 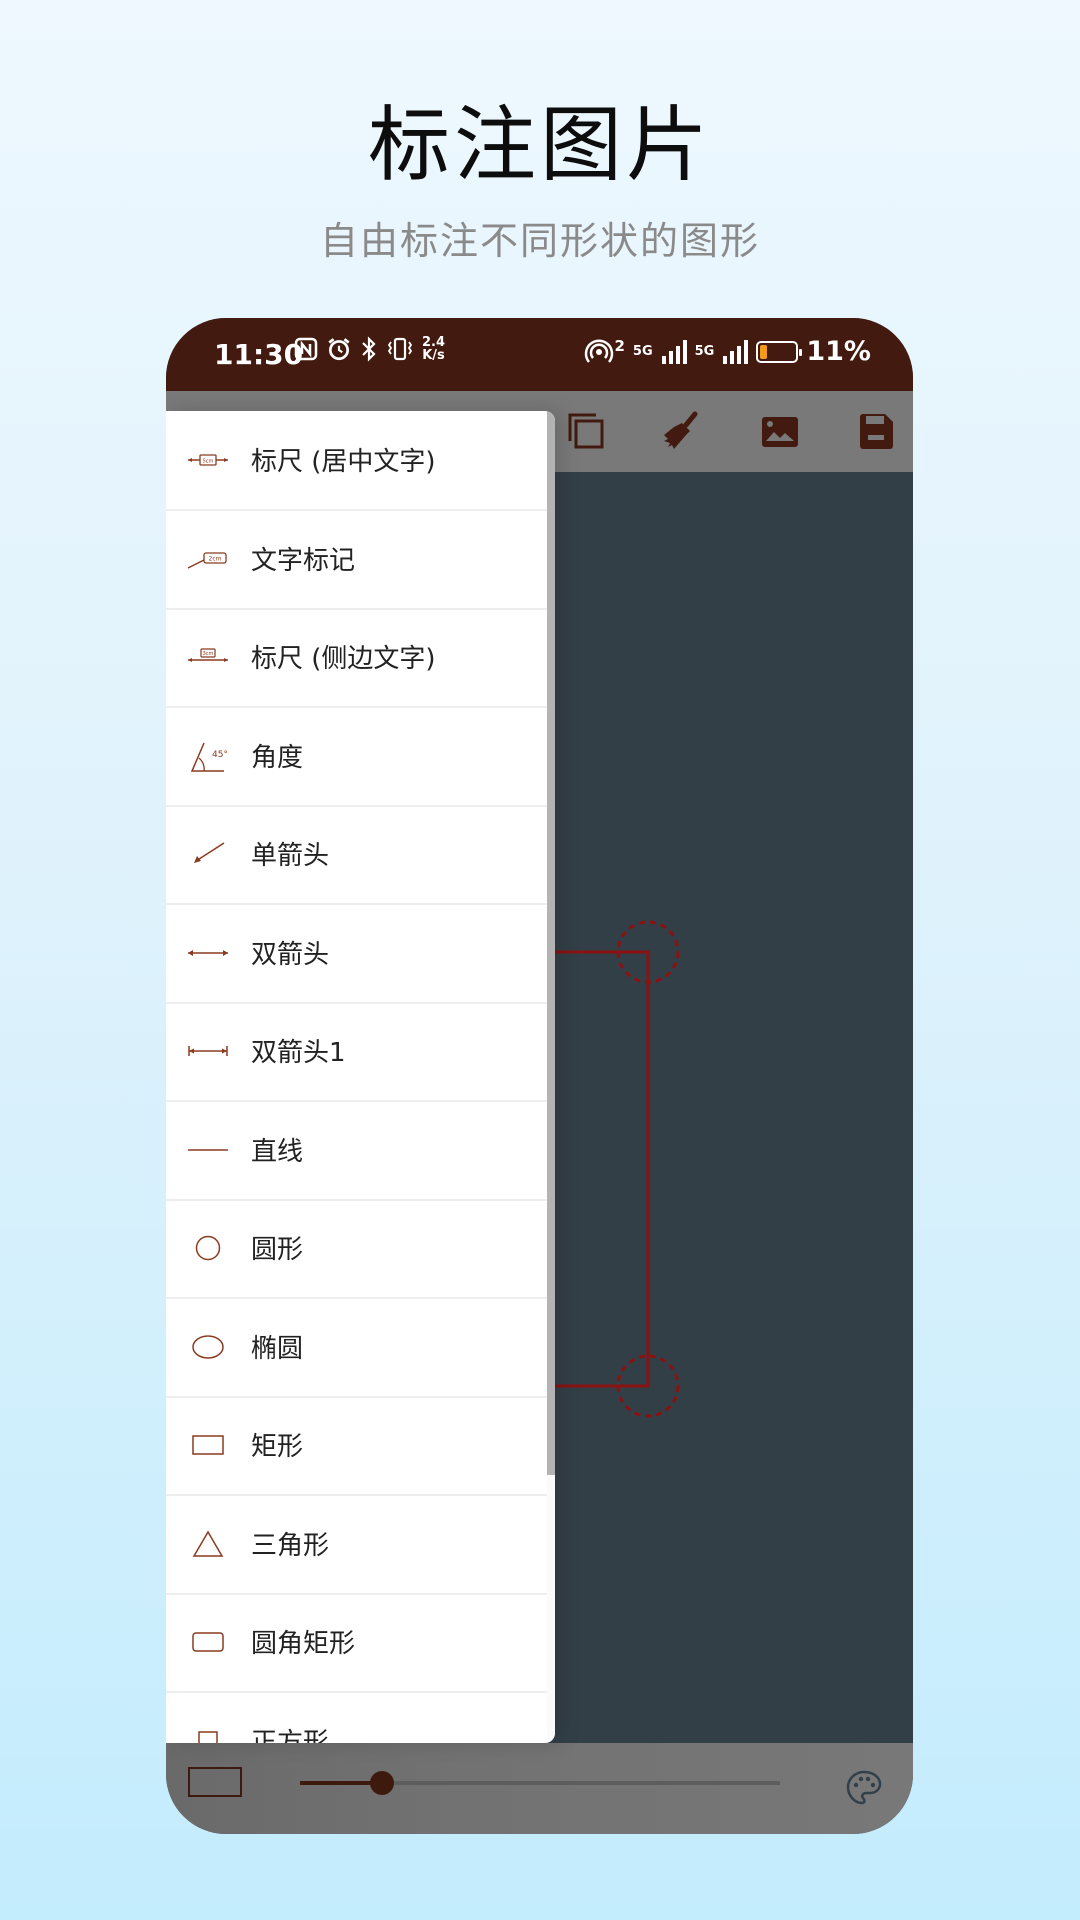 What do you see at coordinates (290, 856) in the screenshot?
I see `menu-item-label: 单箭头` at bounding box center [290, 856].